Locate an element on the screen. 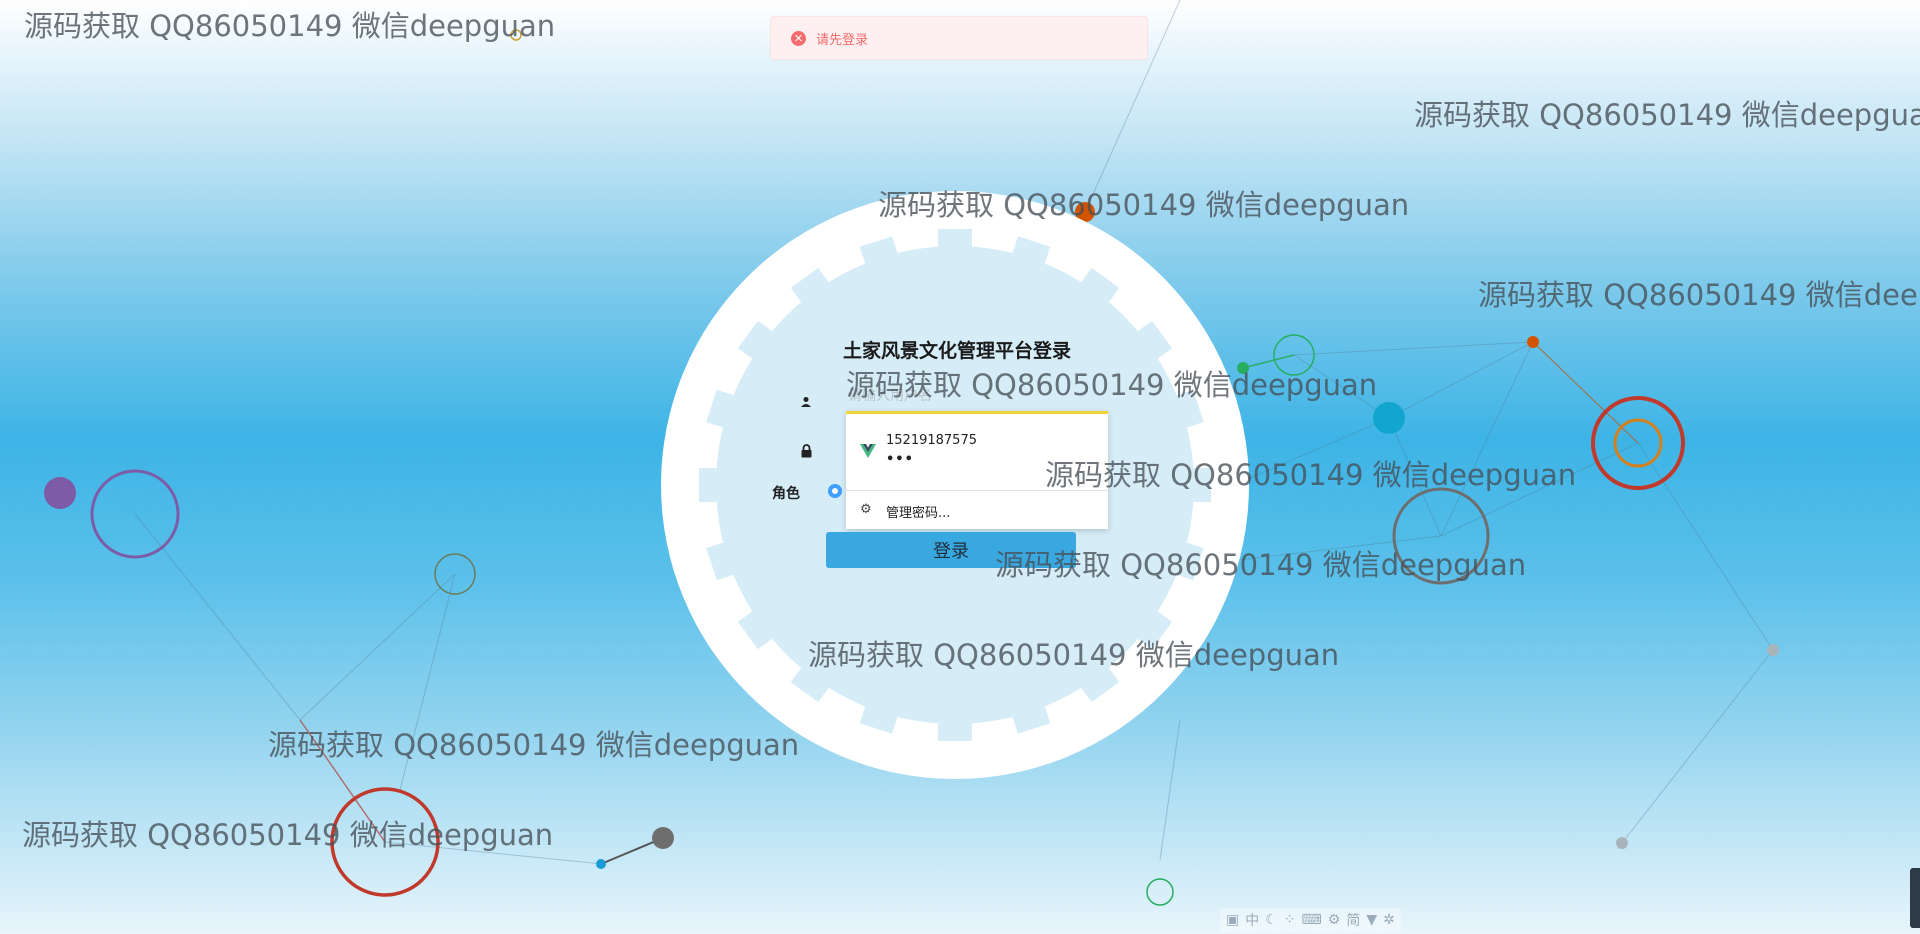 This screenshot has width=1920, height=934. settings-icon: ⚙ is located at coordinates (1334, 920).